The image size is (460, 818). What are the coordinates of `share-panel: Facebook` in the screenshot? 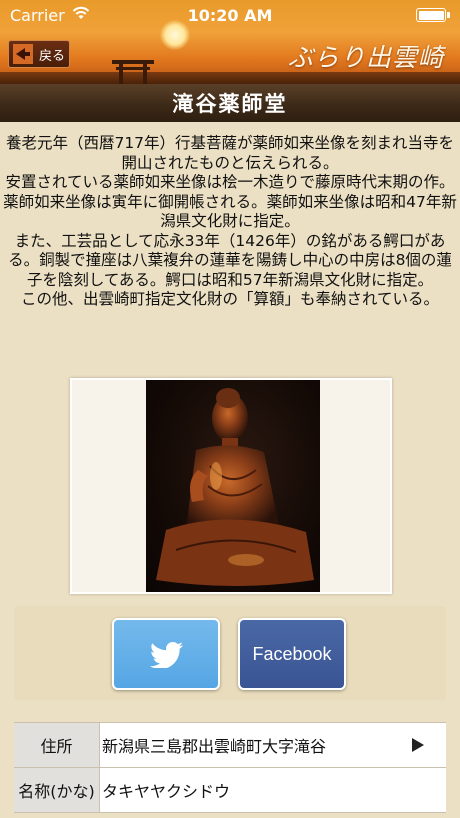 It's located at (230, 653).